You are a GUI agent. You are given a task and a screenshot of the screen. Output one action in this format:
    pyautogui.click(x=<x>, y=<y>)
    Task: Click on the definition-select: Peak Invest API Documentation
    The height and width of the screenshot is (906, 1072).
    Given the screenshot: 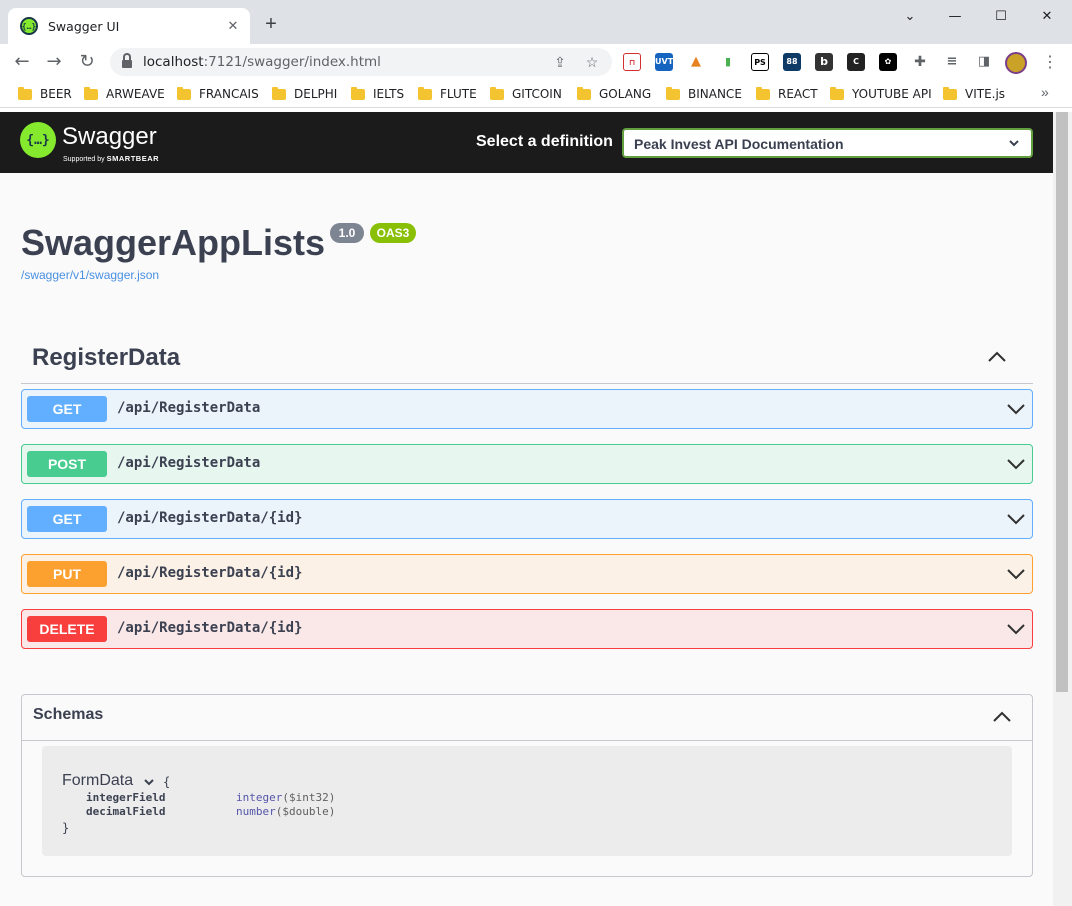 What is the action you would take?
    pyautogui.click(x=827, y=143)
    